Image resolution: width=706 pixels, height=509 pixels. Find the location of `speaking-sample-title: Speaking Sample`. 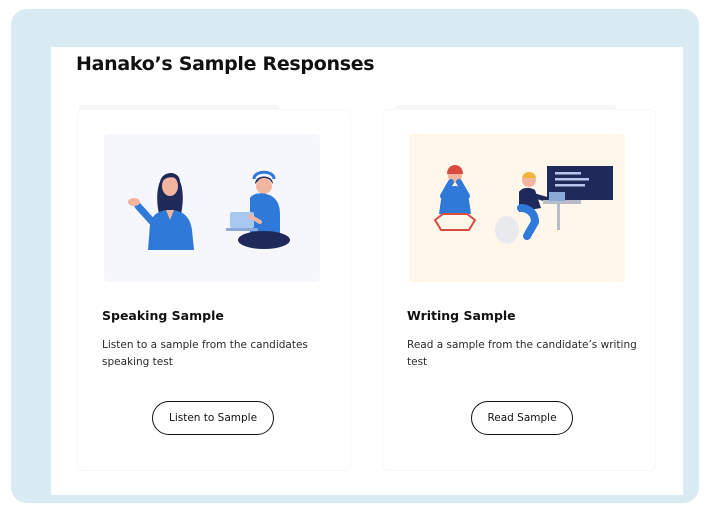

speaking-sample-title: Speaking Sample is located at coordinates (163, 315).